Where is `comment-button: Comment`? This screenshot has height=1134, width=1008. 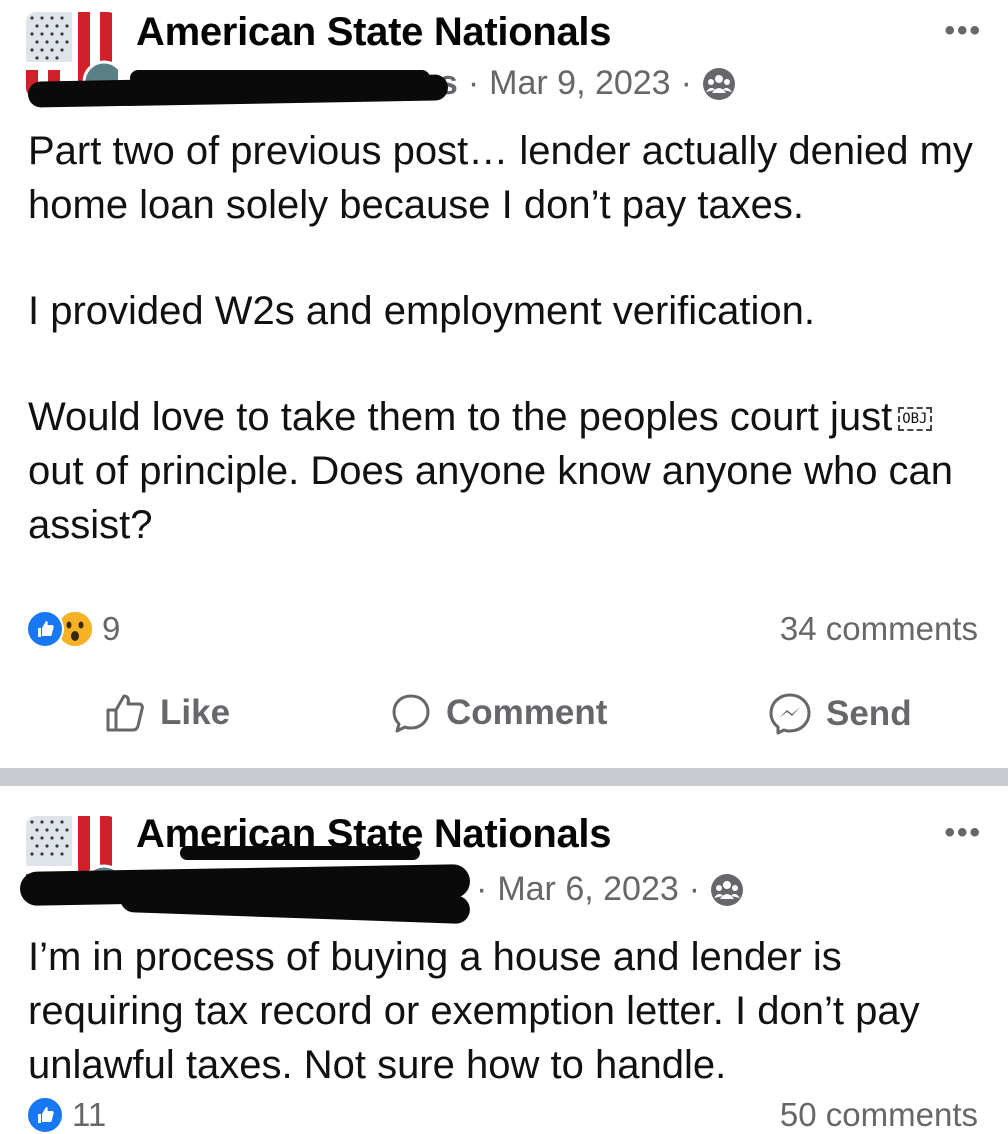
comment-button: Comment is located at coordinates (498, 713).